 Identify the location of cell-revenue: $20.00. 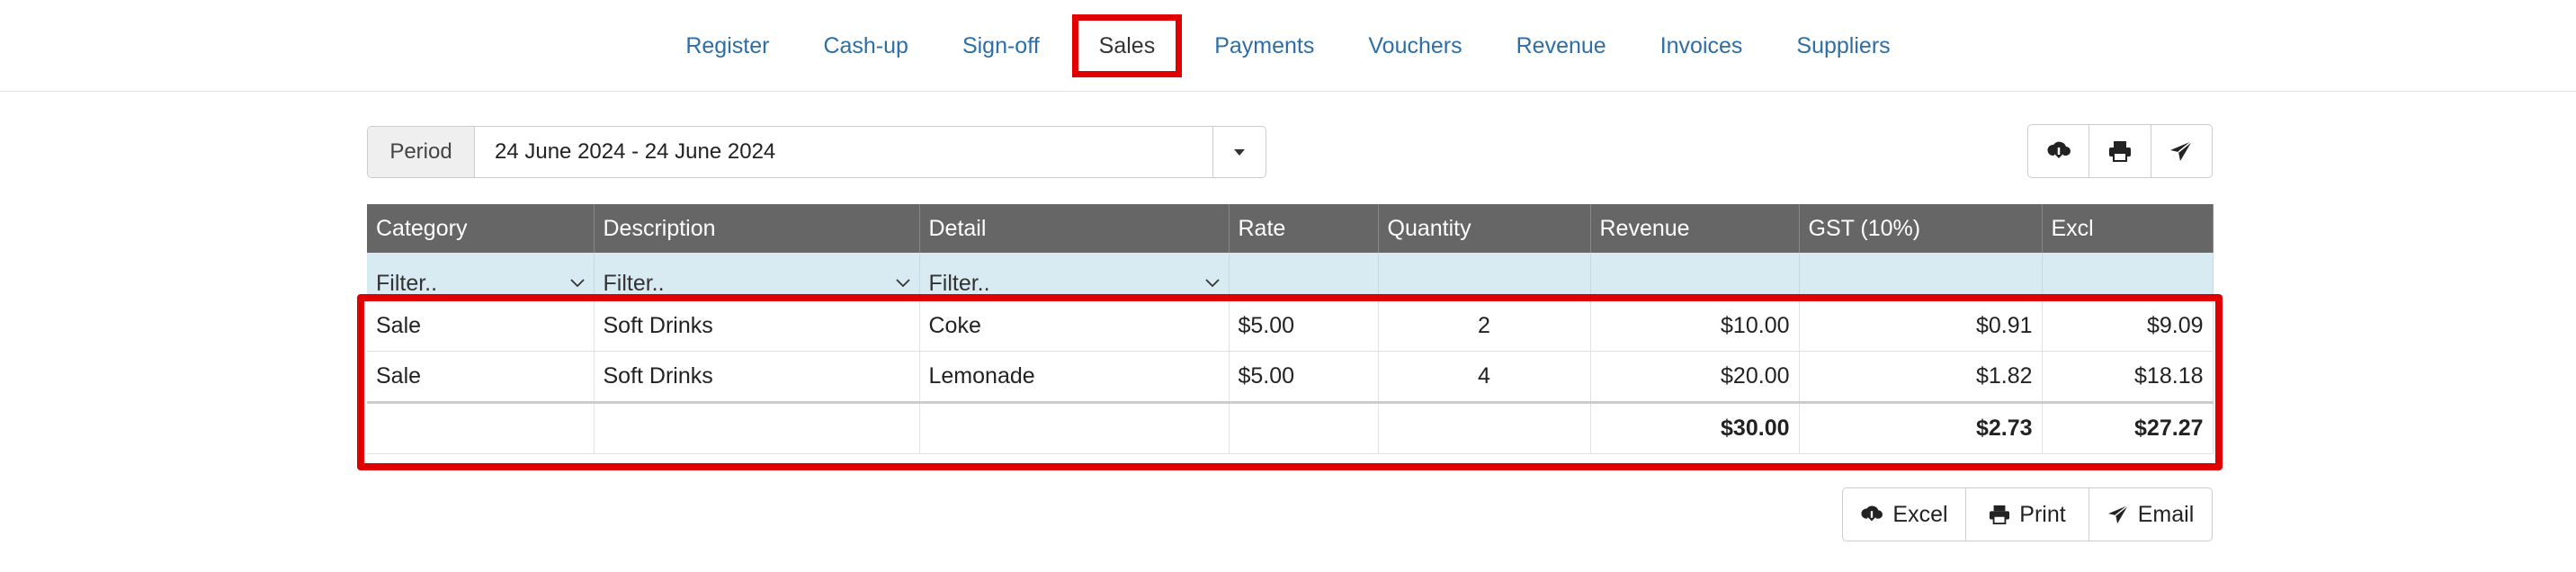
(1695, 377).